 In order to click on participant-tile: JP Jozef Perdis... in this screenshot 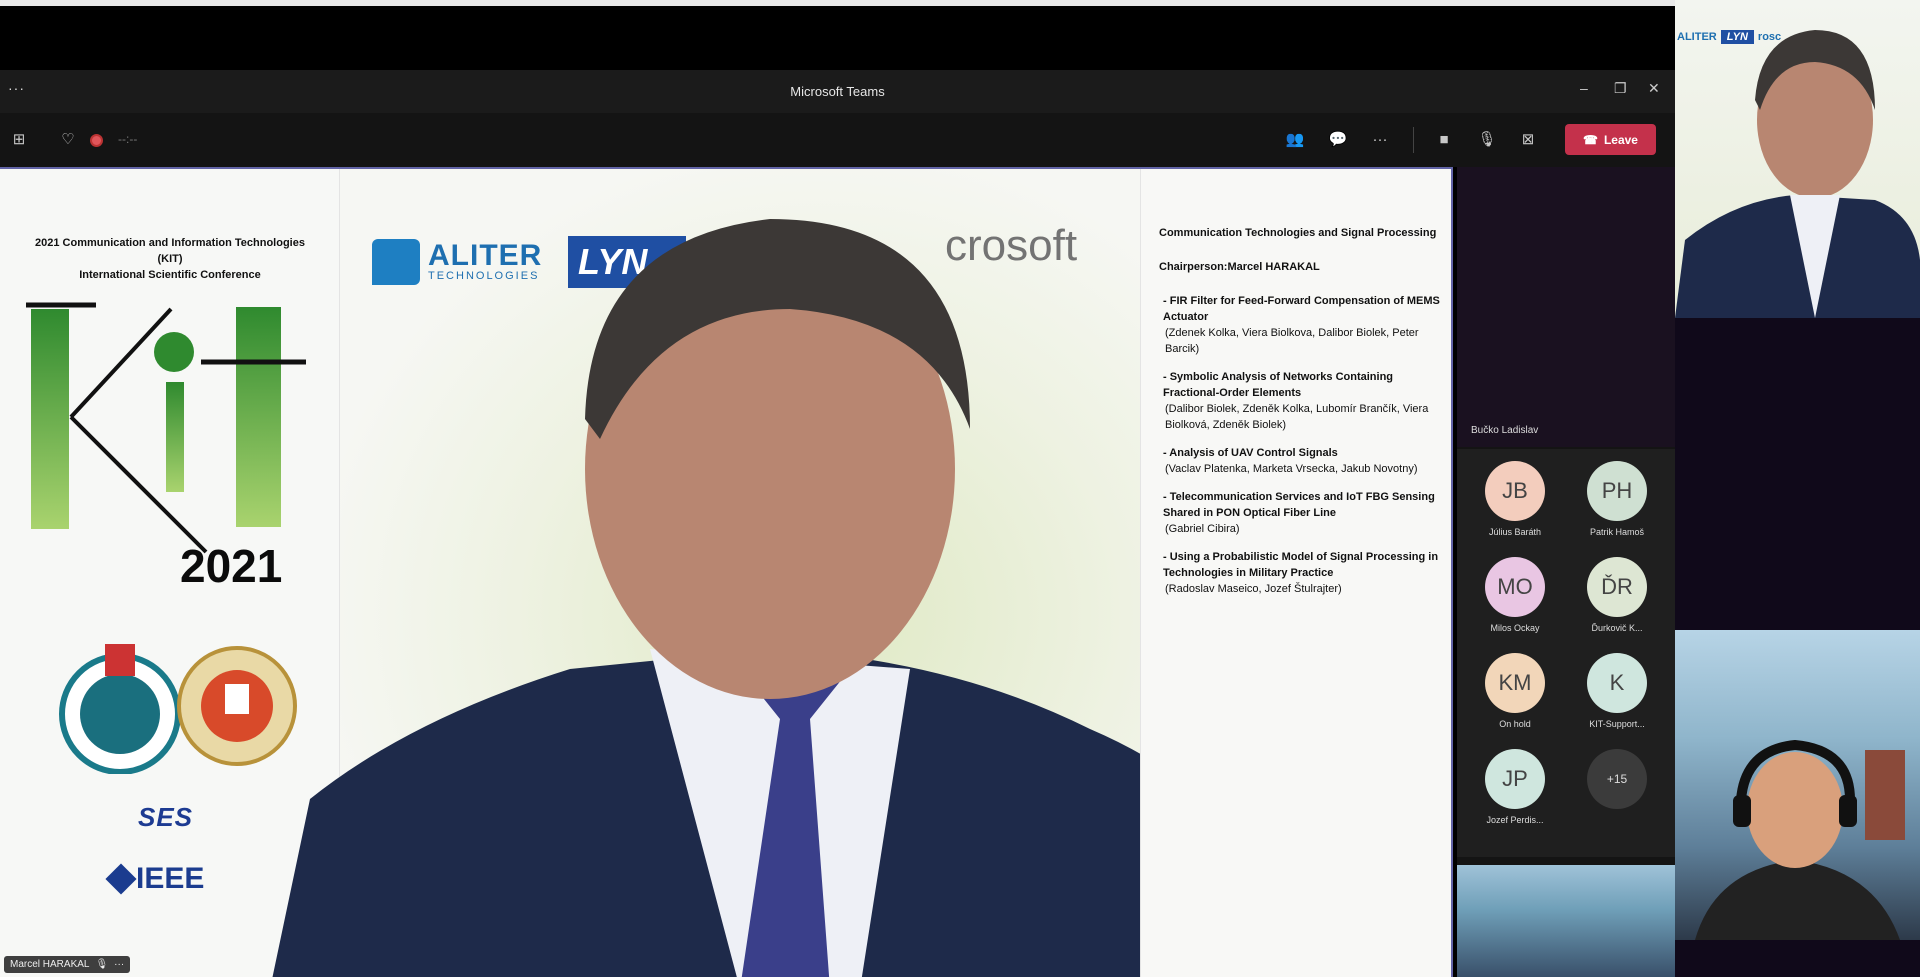, I will do `click(1515, 787)`.